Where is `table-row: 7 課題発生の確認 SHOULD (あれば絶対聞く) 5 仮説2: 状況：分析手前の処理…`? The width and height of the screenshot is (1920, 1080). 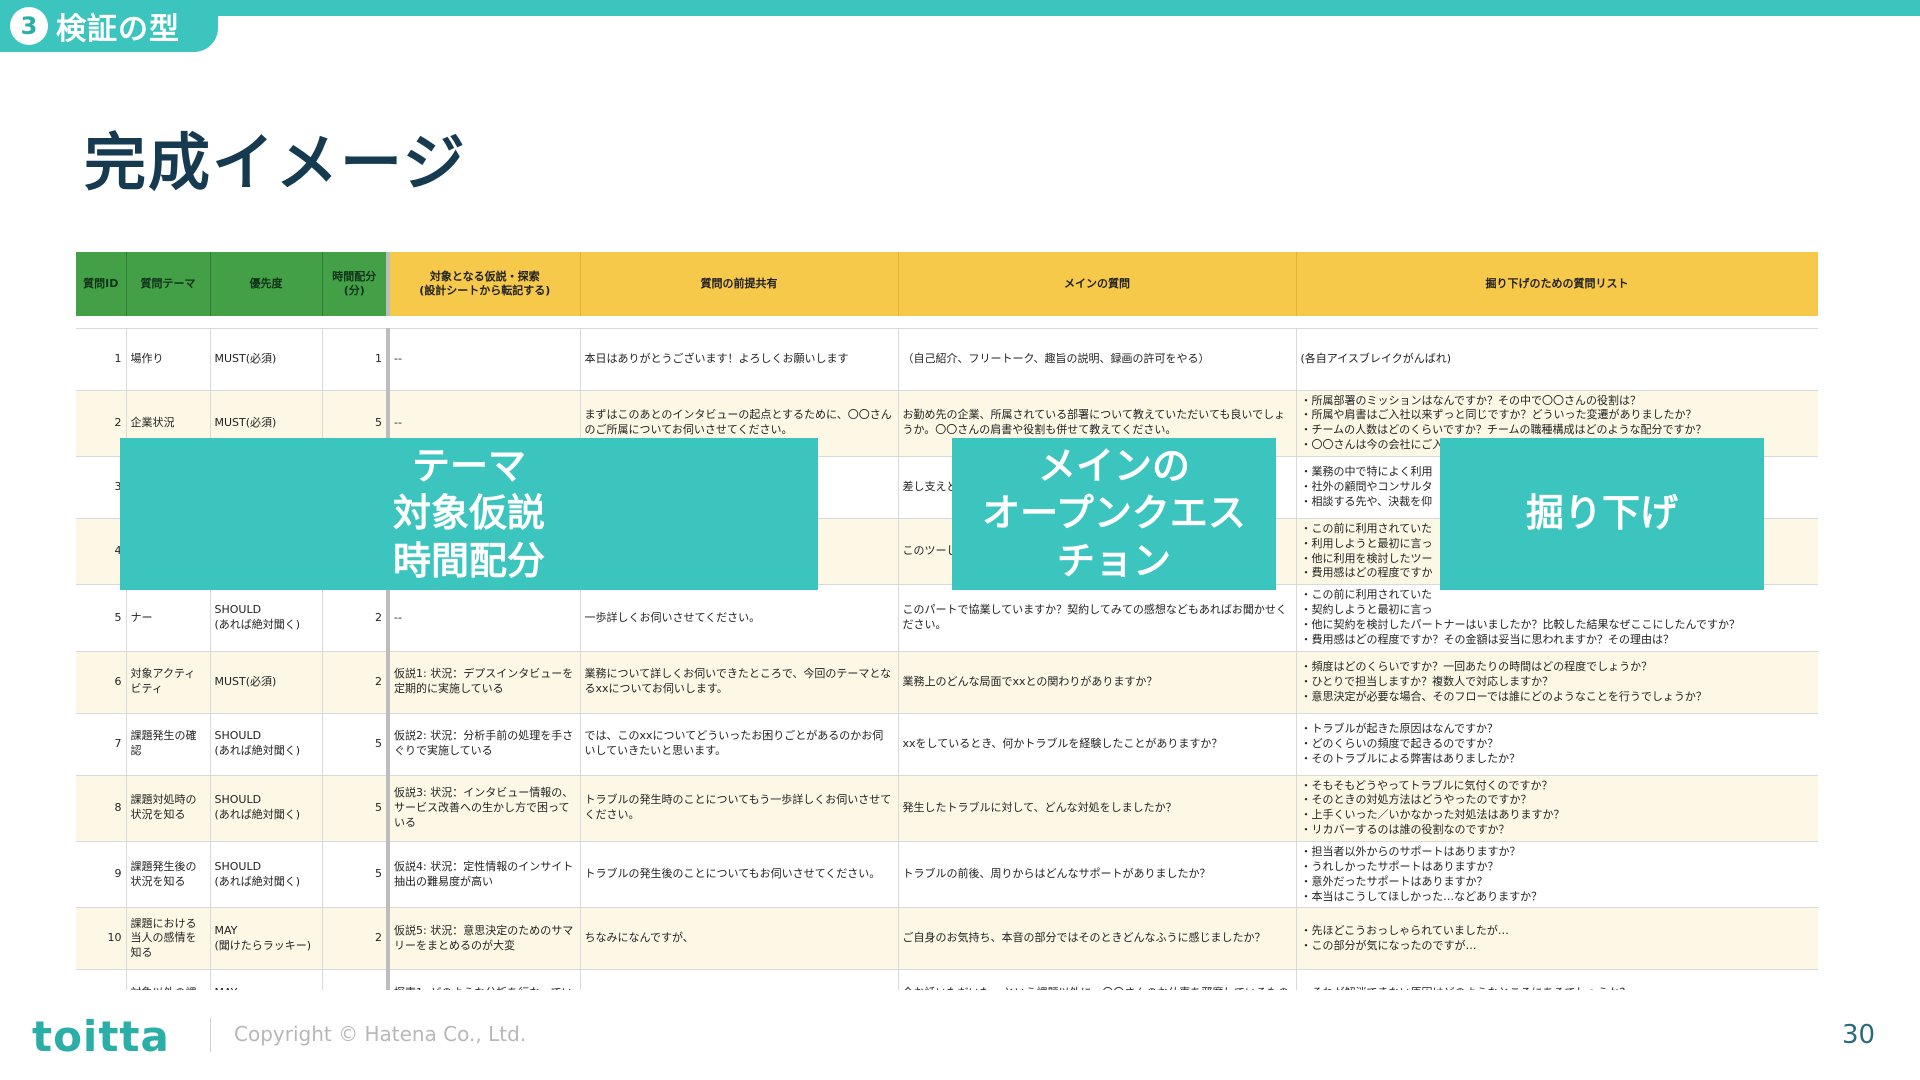
table-row: 7 課題発生の確認 SHOULD (あれば絶対聞く) 5 仮説2: 状況：分析手前の処理… is located at coordinates (947, 744).